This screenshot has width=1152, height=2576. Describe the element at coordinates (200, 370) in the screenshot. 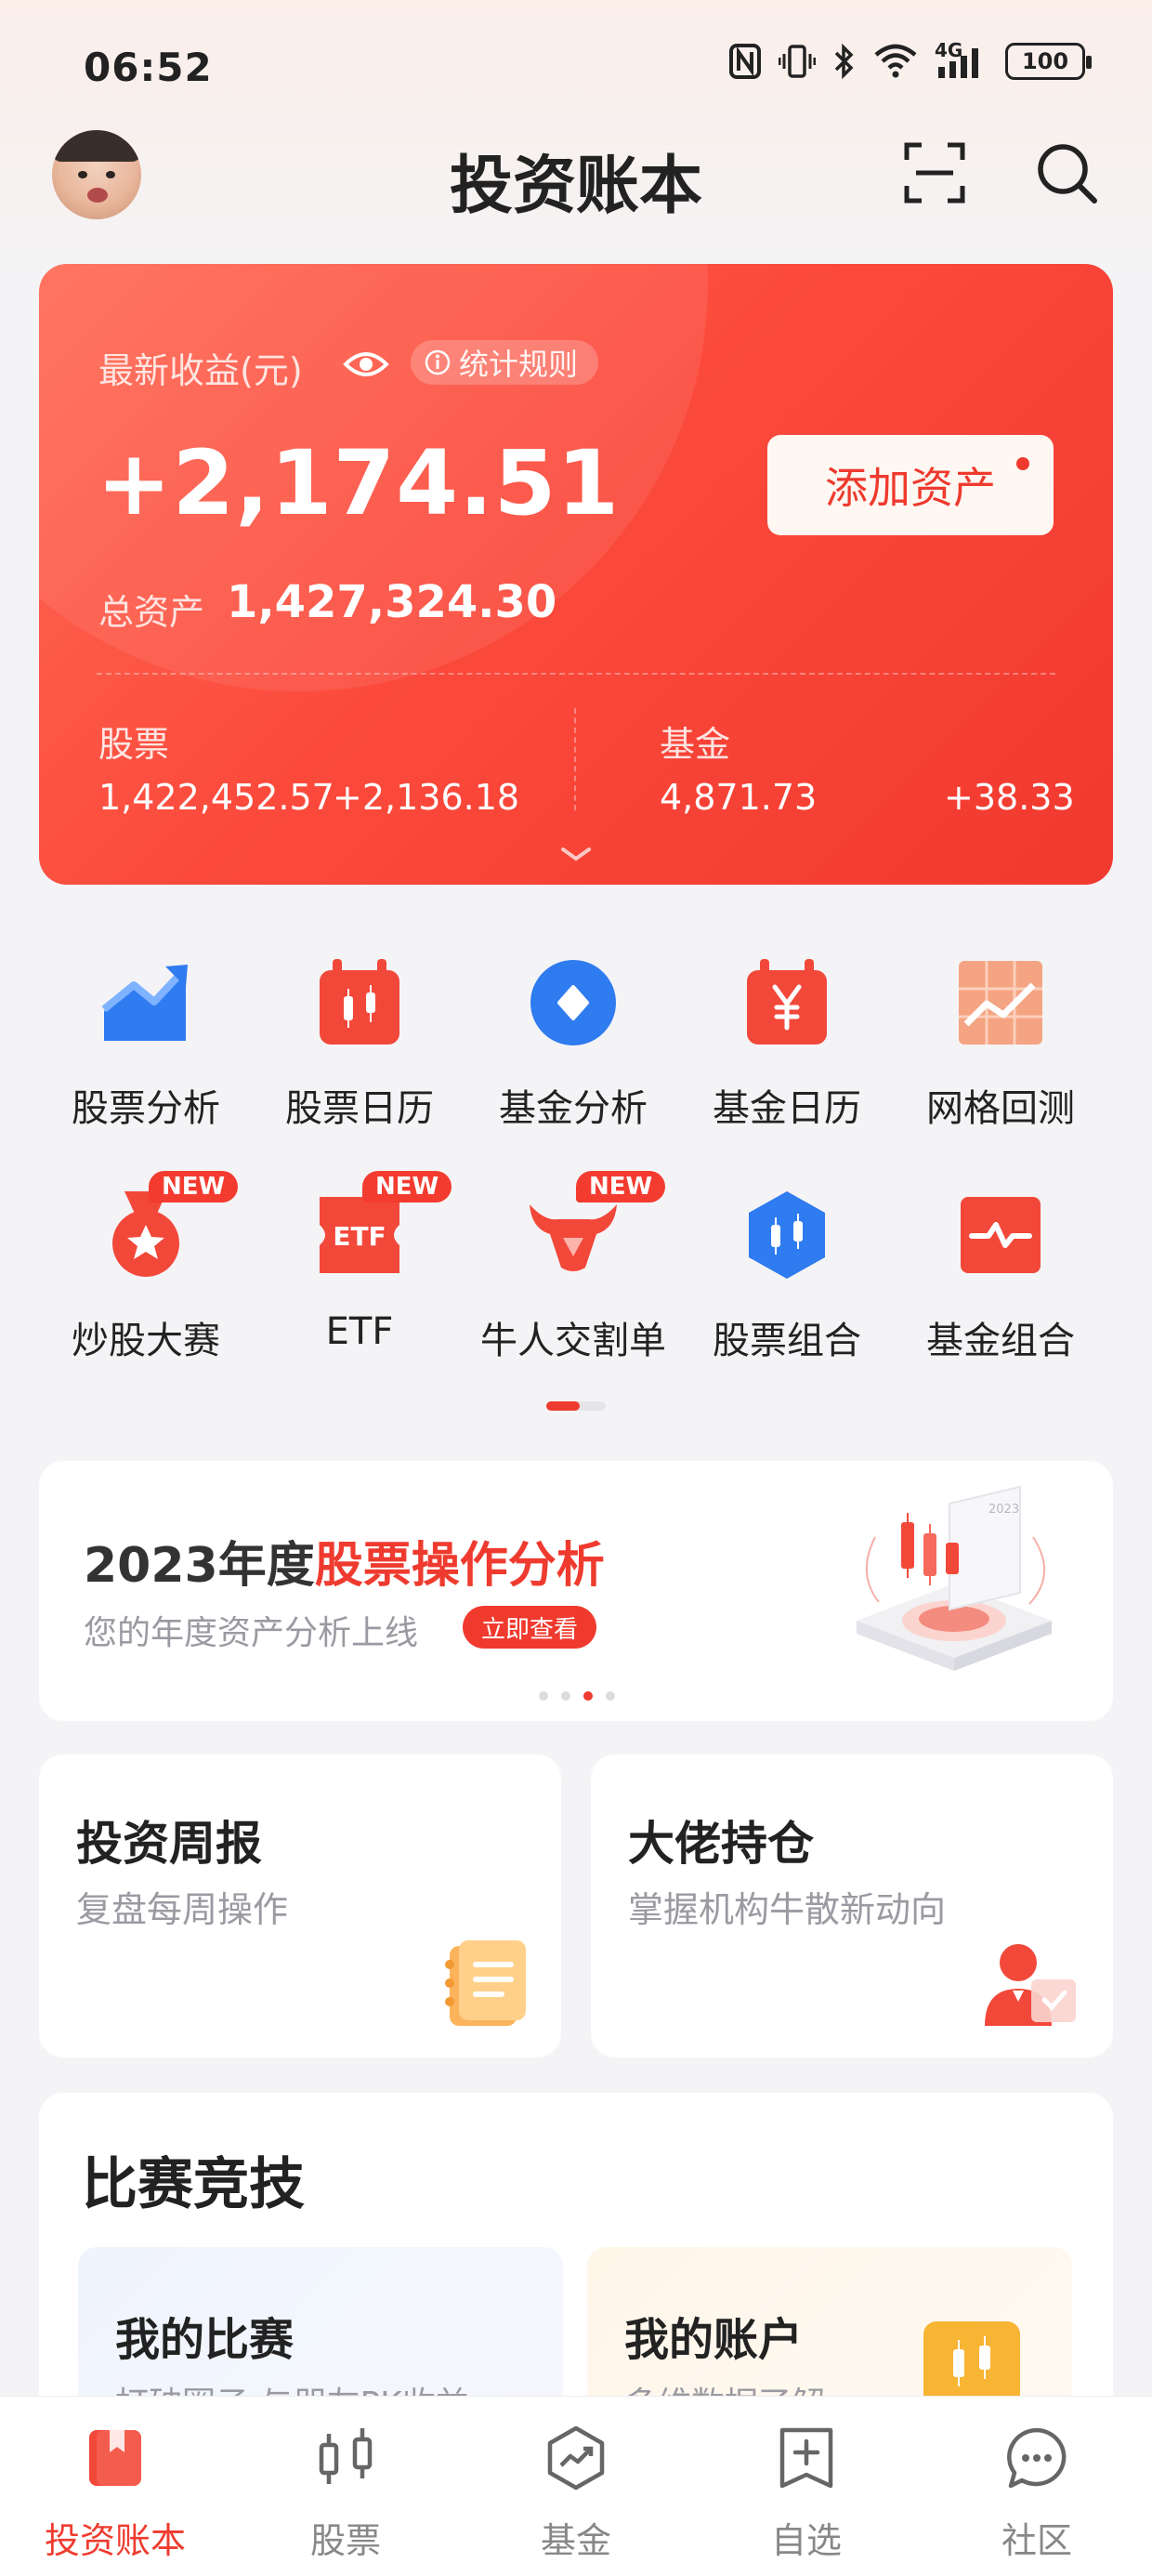

I see `income-label: 最新收益(元)` at that location.